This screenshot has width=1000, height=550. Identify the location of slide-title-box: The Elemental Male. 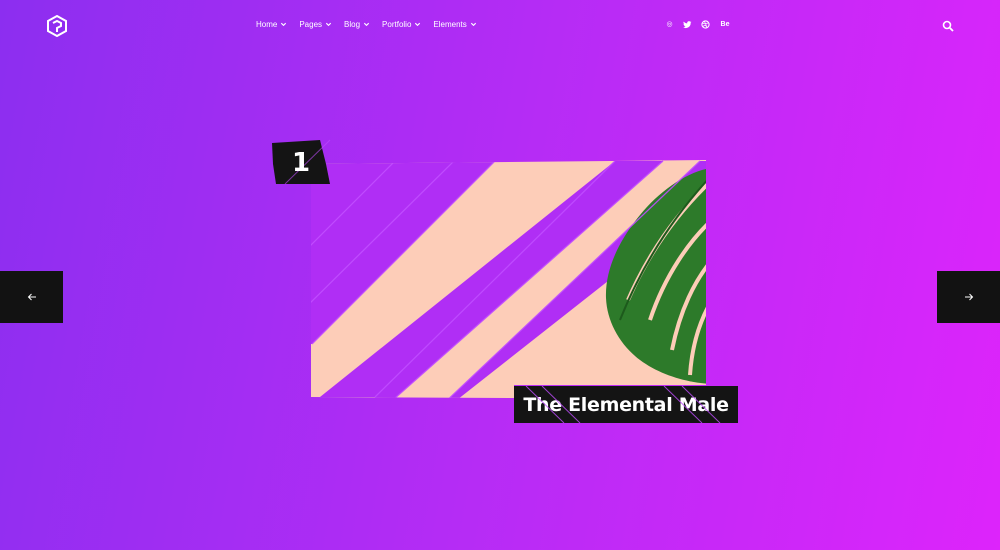
(626, 404).